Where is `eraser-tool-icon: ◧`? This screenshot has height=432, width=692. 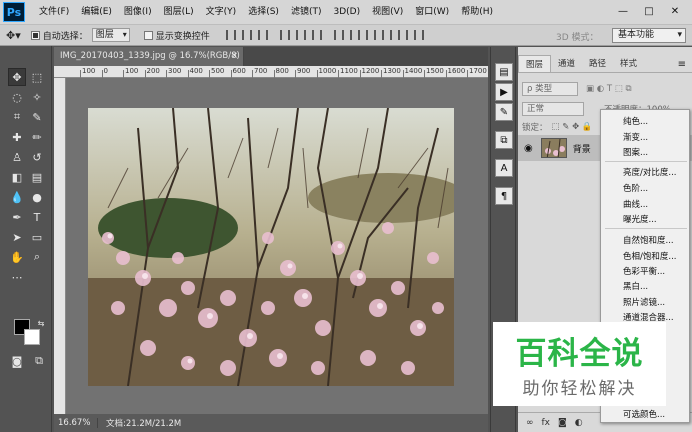 eraser-tool-icon: ◧ is located at coordinates (17, 177).